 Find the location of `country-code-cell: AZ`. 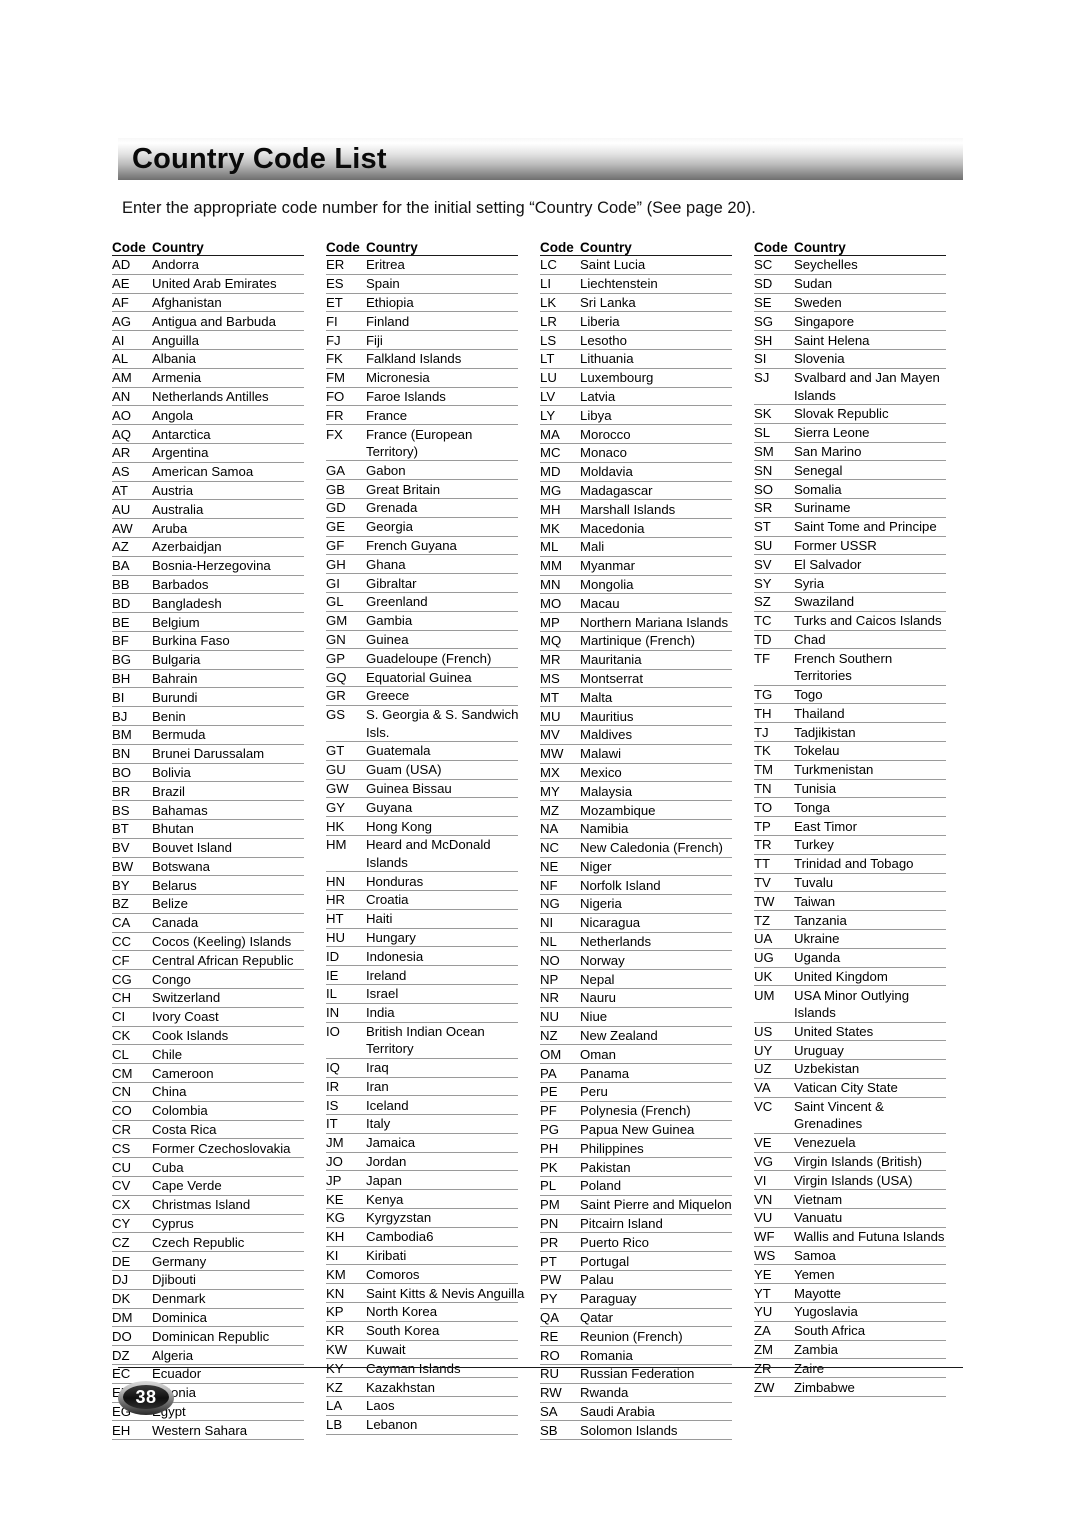

country-code-cell: AZ is located at coordinates (120, 547).